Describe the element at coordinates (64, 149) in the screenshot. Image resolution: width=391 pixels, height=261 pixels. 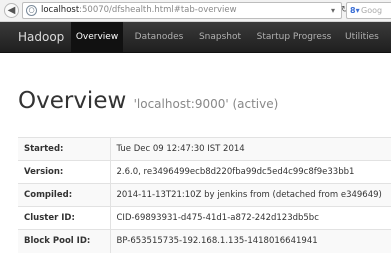
I see `row-label: Started:` at that location.